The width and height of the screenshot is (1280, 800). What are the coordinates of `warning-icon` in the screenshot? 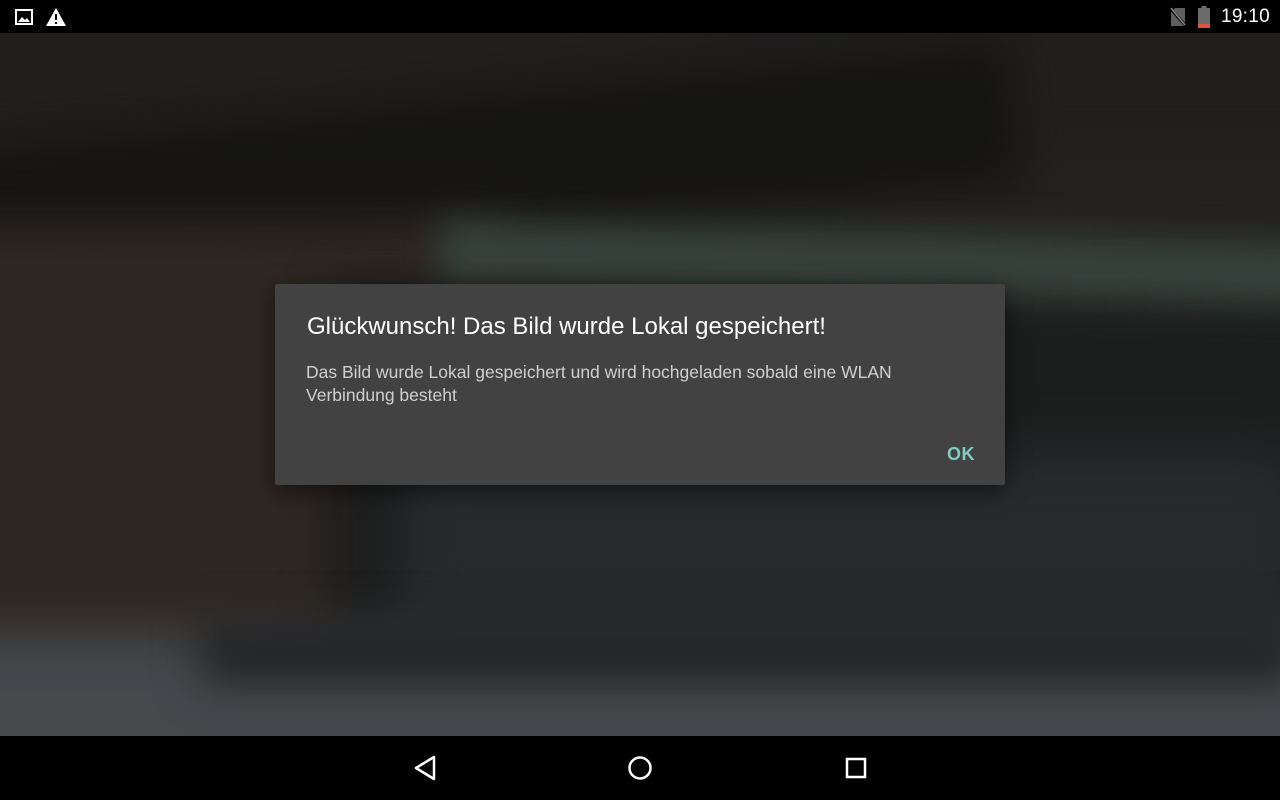 It's located at (56, 16).